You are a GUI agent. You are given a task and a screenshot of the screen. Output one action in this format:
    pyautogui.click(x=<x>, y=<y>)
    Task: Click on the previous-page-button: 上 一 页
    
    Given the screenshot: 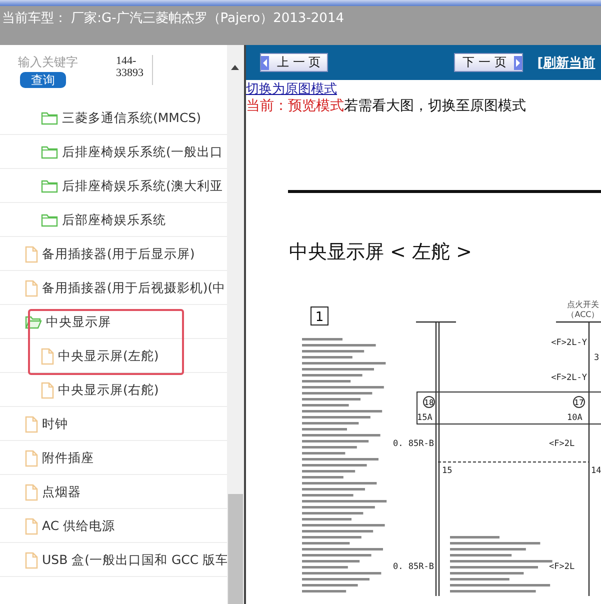 What is the action you would take?
    pyautogui.click(x=294, y=62)
    